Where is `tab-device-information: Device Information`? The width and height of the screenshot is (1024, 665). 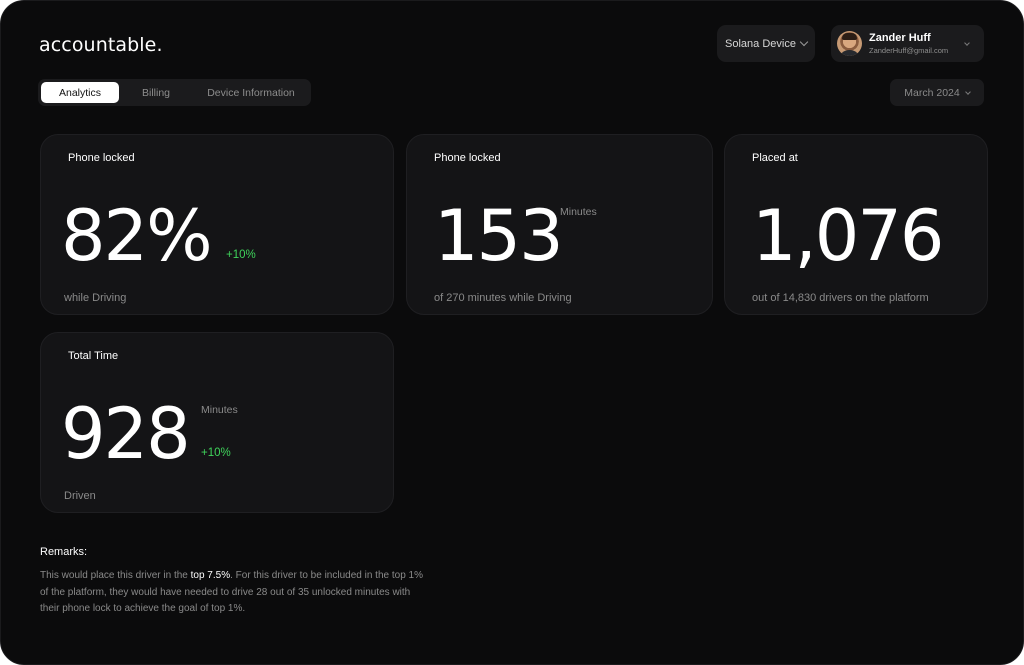
tab-device-information: Device Information is located at coordinates (251, 92).